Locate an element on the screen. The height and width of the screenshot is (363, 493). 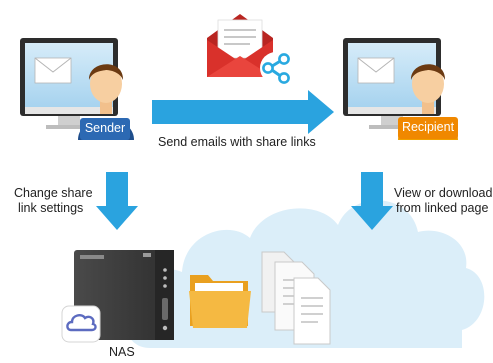
cloud-app-icon is located at coordinates (81, 324).